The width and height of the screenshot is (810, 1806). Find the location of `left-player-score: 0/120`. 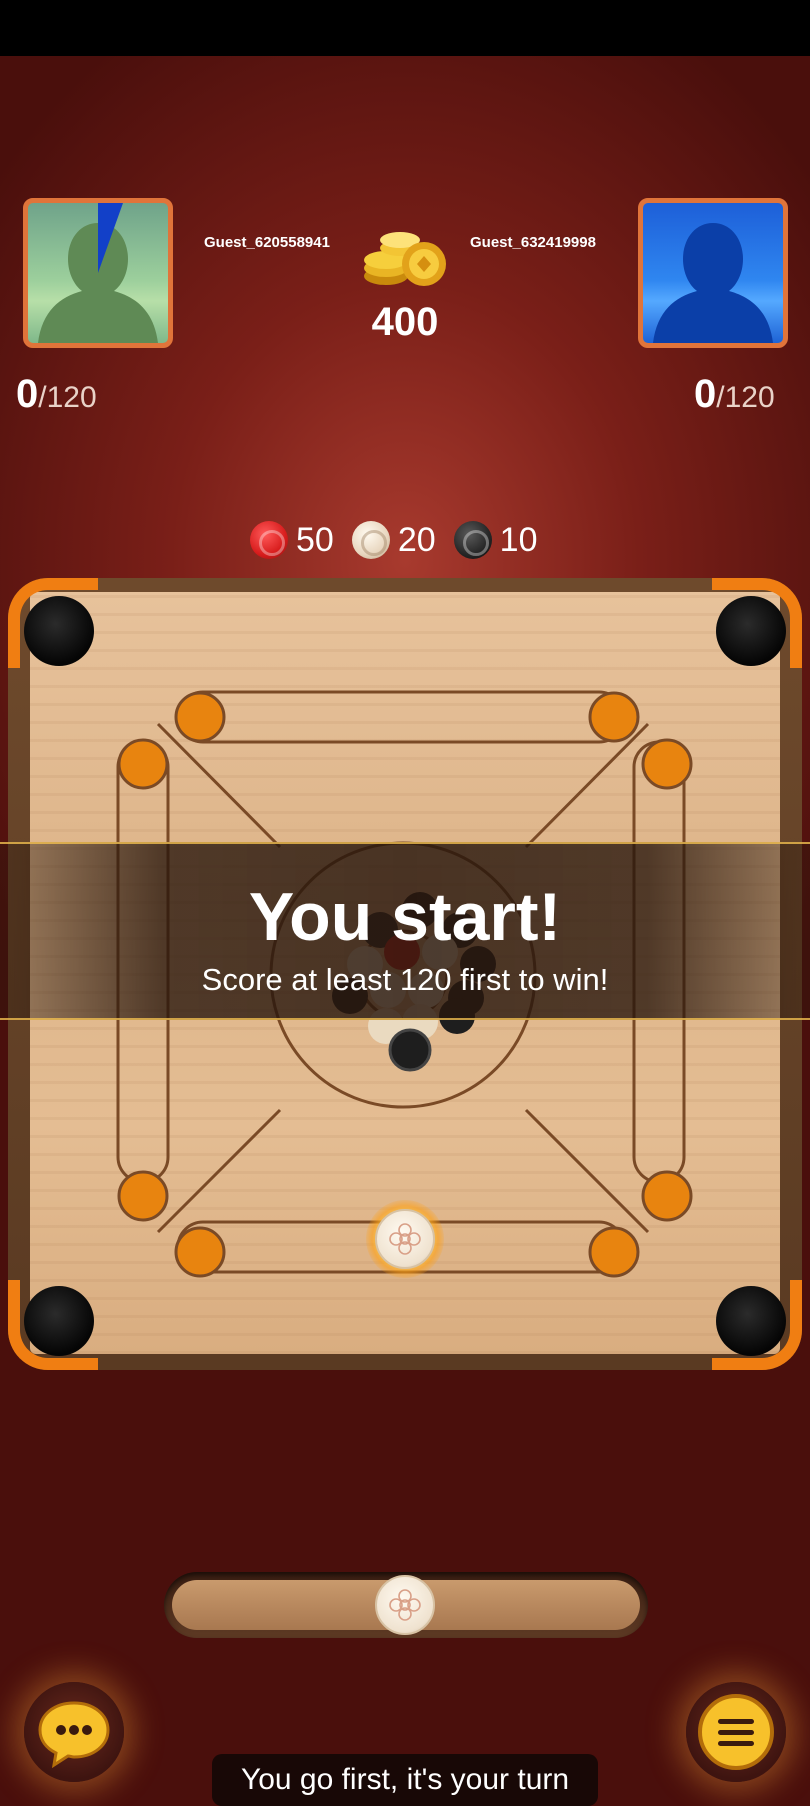

left-player-score: 0/120 is located at coordinates (56, 394).